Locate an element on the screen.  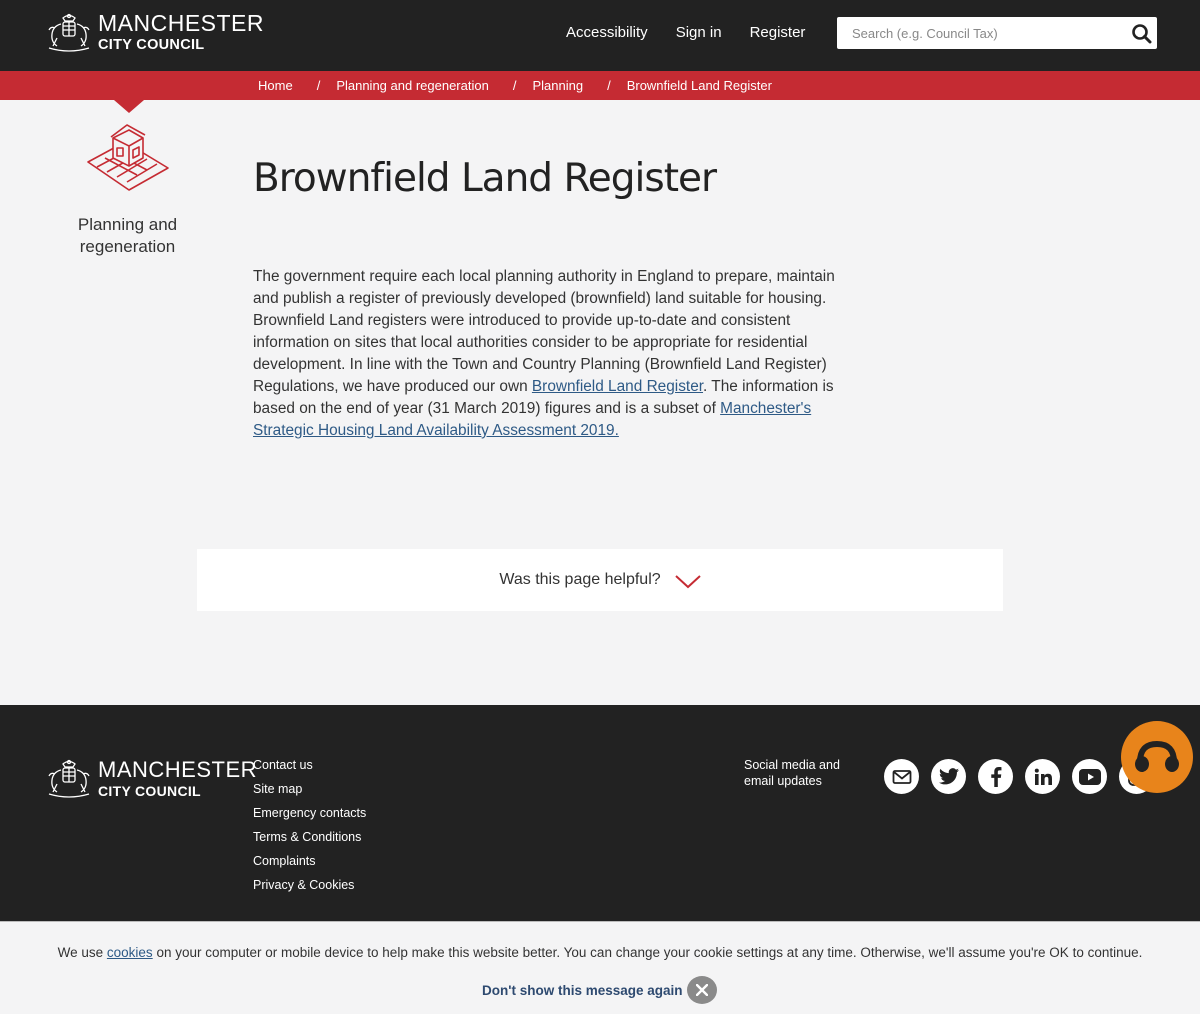
breadcrumb-current: Brownfield Land Register is located at coordinates (699, 85).